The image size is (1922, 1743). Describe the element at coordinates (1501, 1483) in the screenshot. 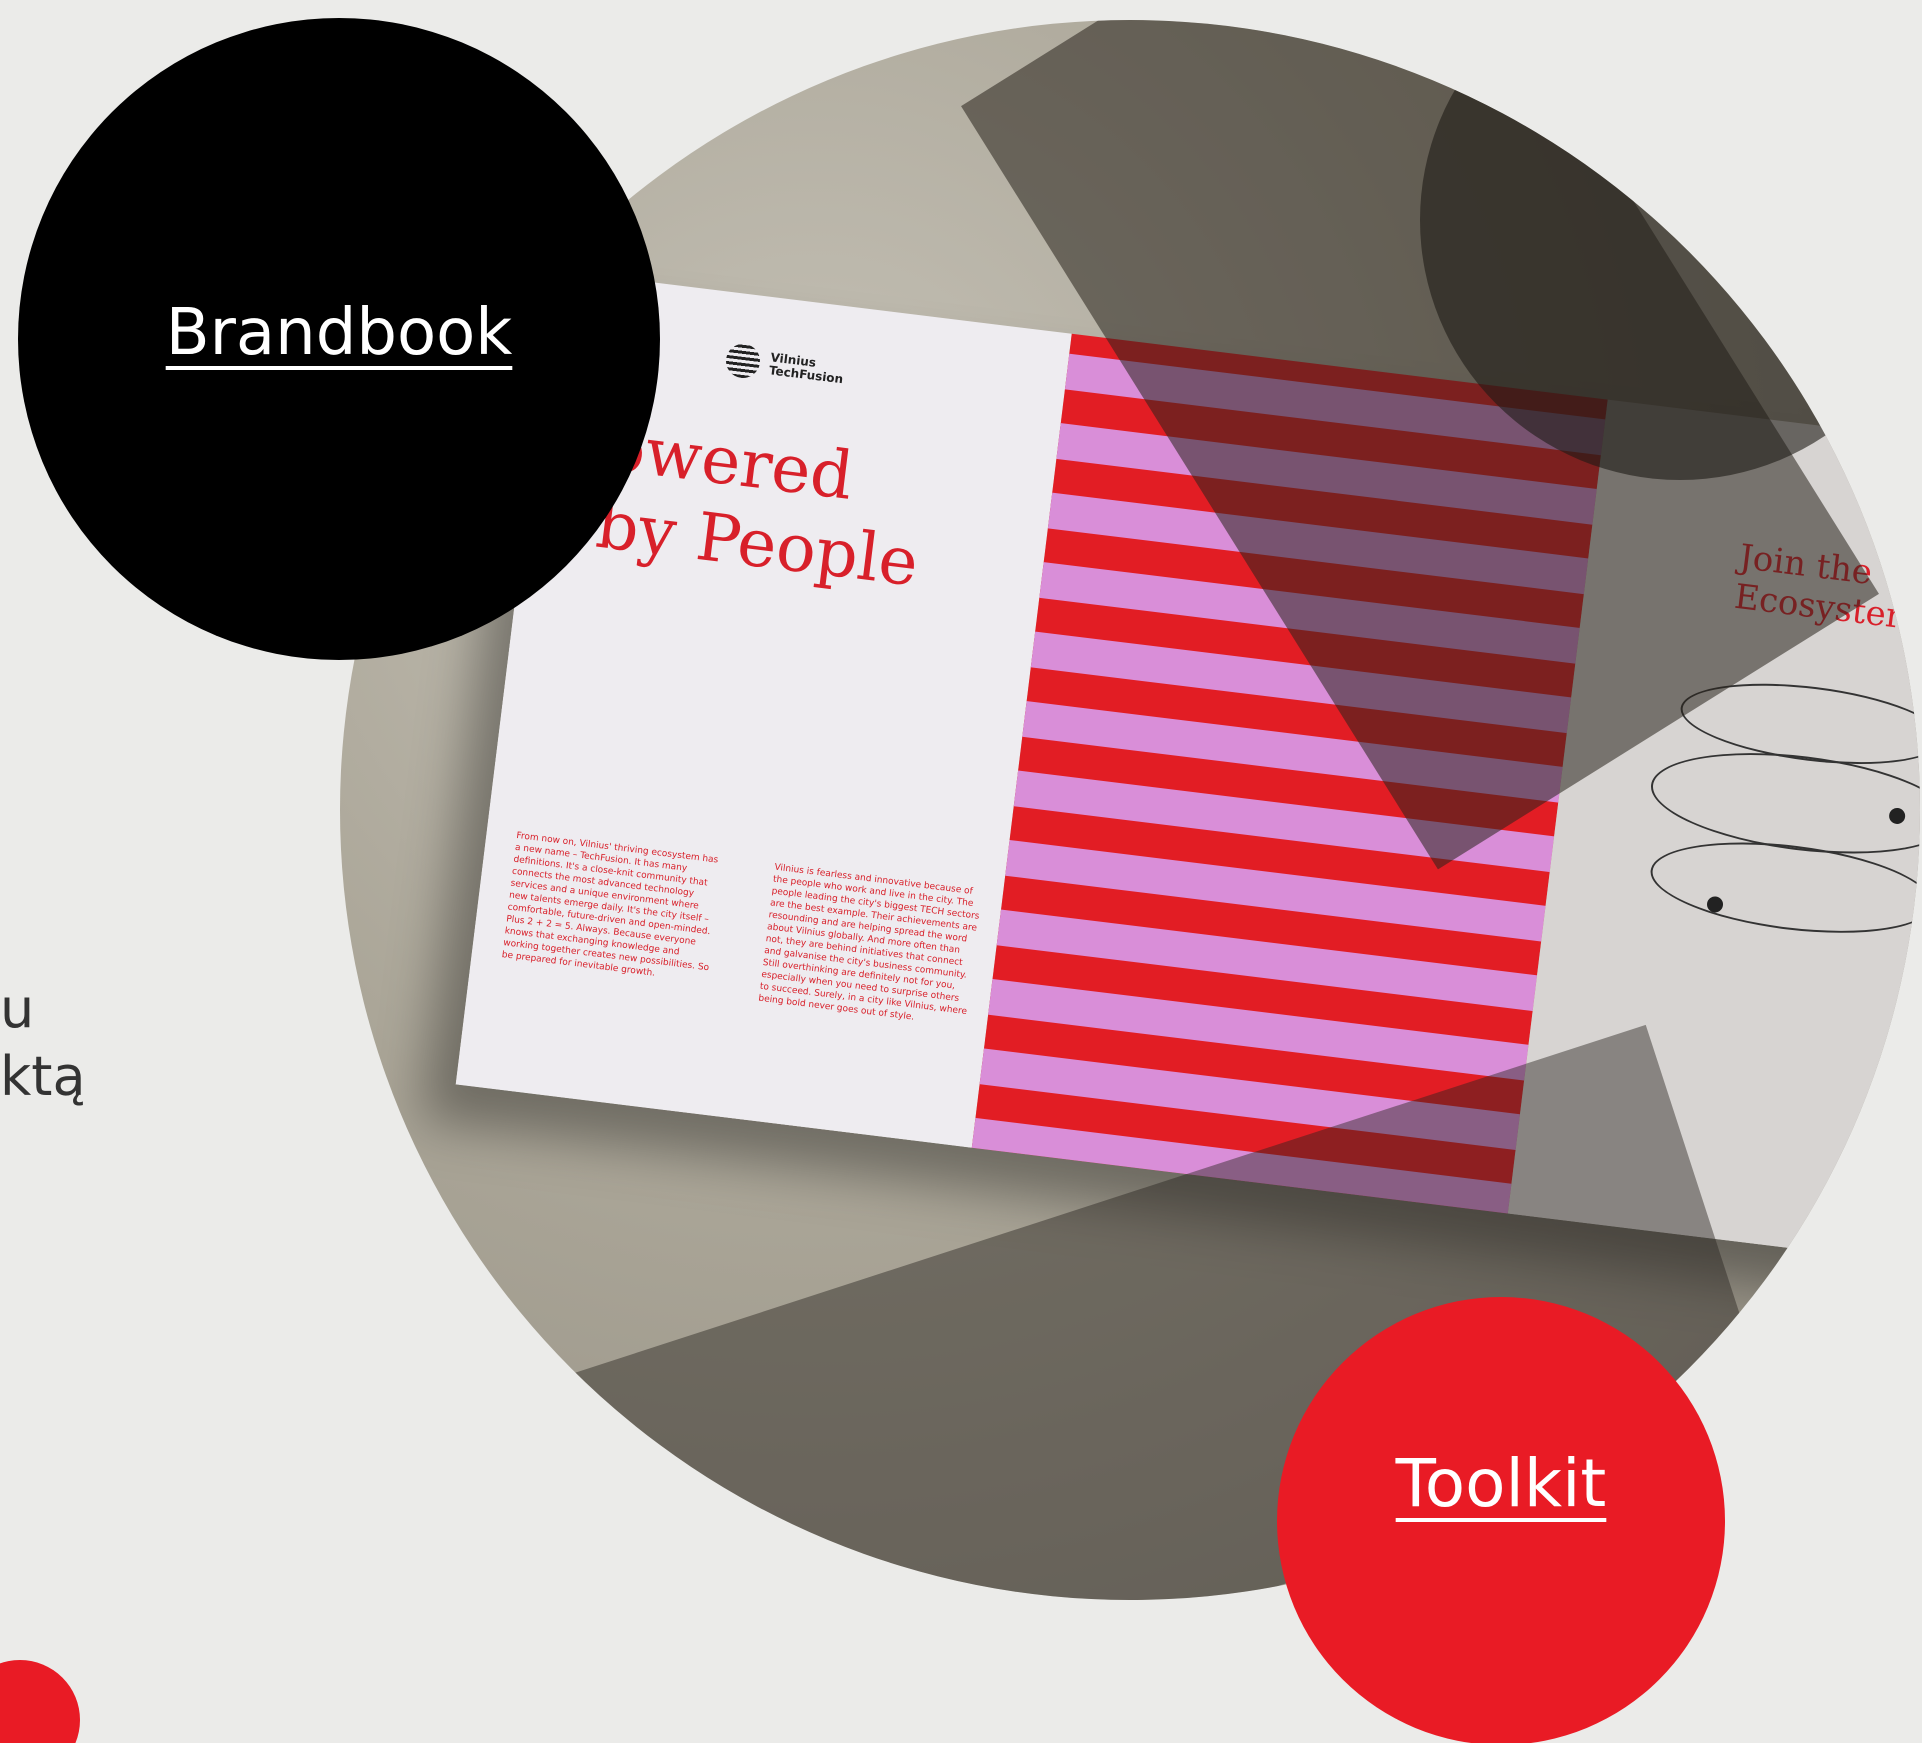

I see `toolkit-link: Toolkit` at that location.